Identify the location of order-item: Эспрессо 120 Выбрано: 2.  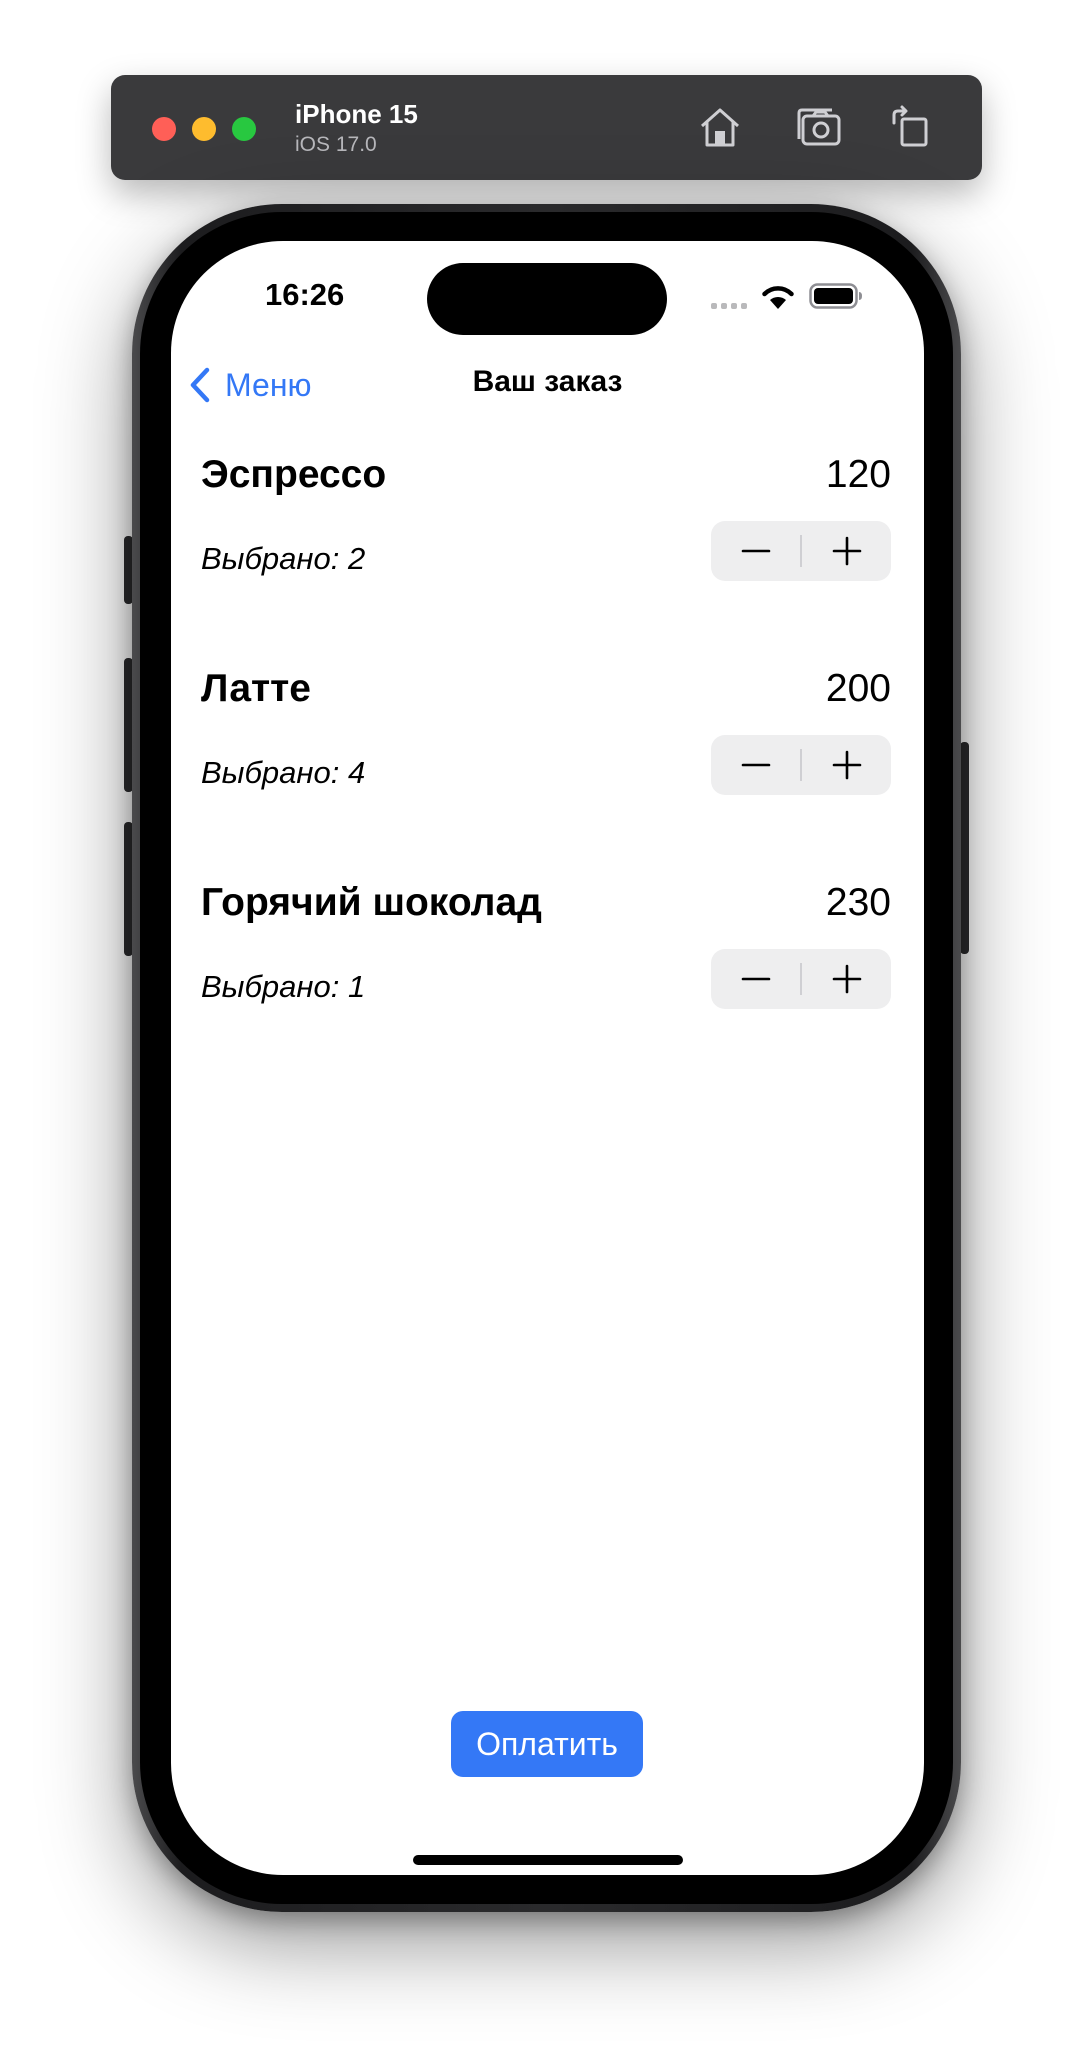
(546, 523).